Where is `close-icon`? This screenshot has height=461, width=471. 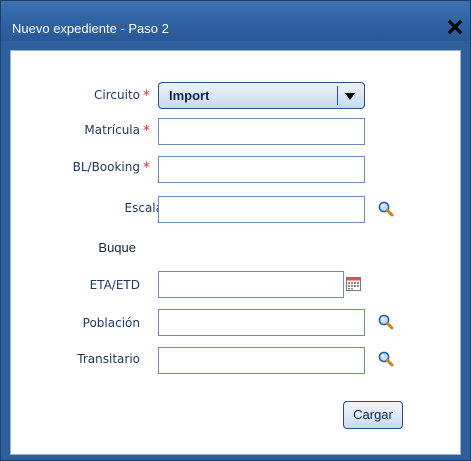 close-icon is located at coordinates (455, 27).